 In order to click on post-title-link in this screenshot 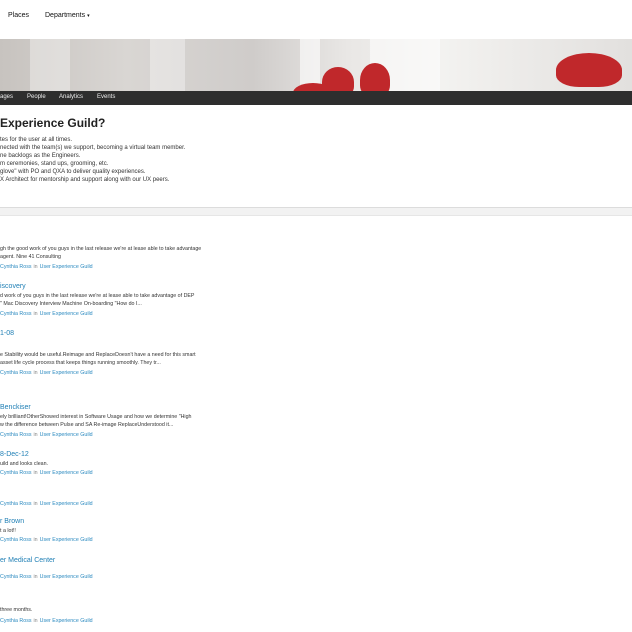, I will do `click(160, 240)`.